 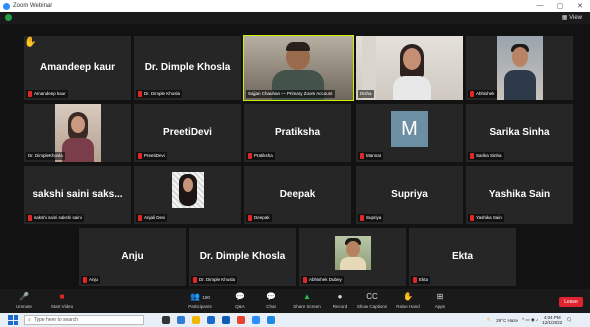 What do you see at coordinates (340, 306) in the screenshot?
I see `record-label: Record` at bounding box center [340, 306].